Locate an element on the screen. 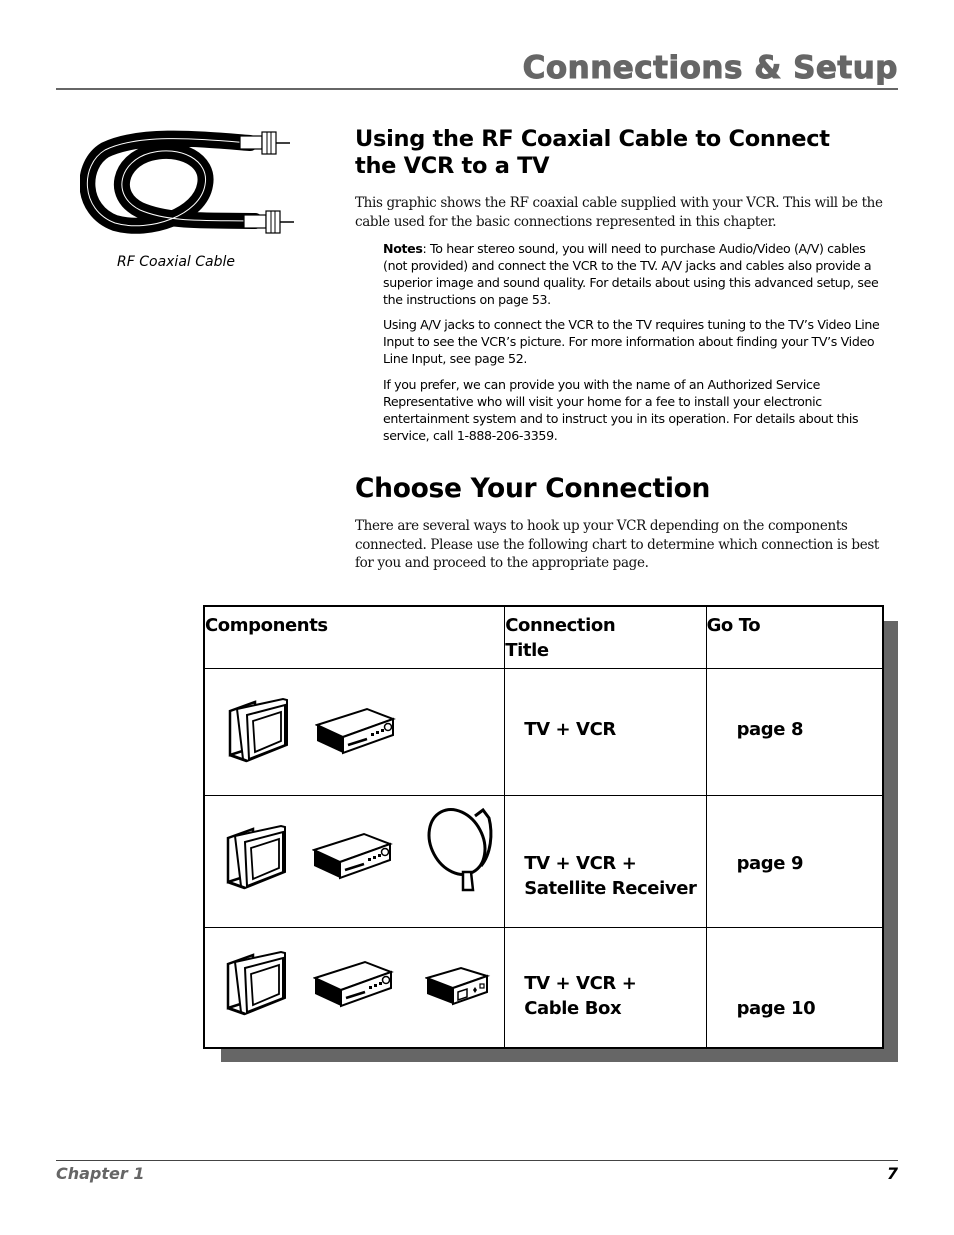  table-shadow-bottom is located at coordinates (559, 1055).